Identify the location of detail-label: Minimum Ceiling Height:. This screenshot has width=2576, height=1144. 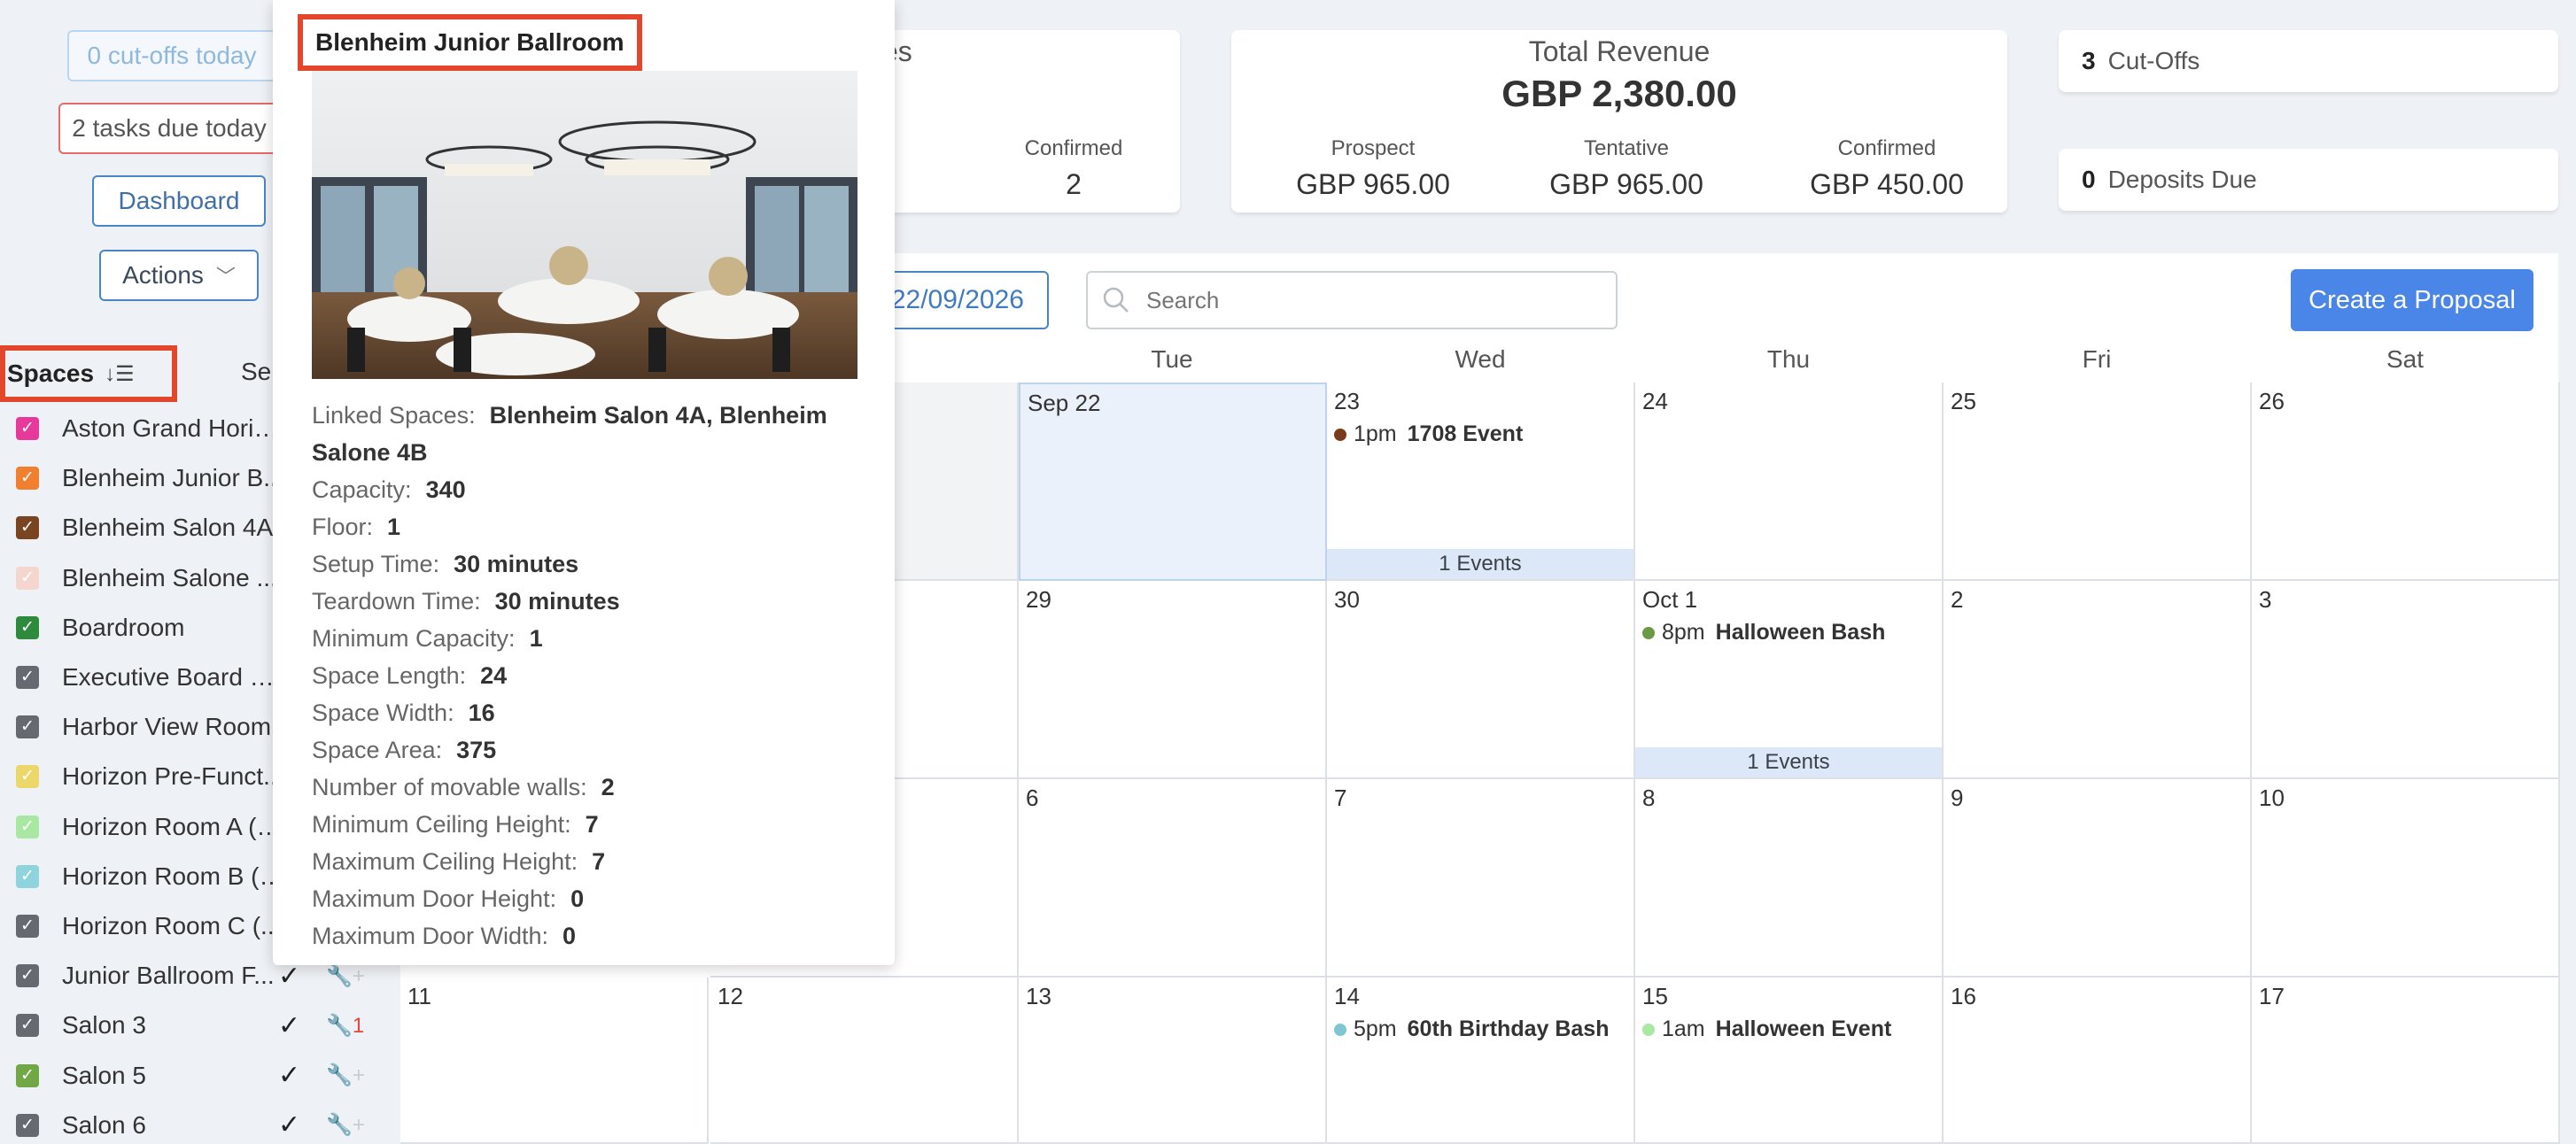
(441, 824).